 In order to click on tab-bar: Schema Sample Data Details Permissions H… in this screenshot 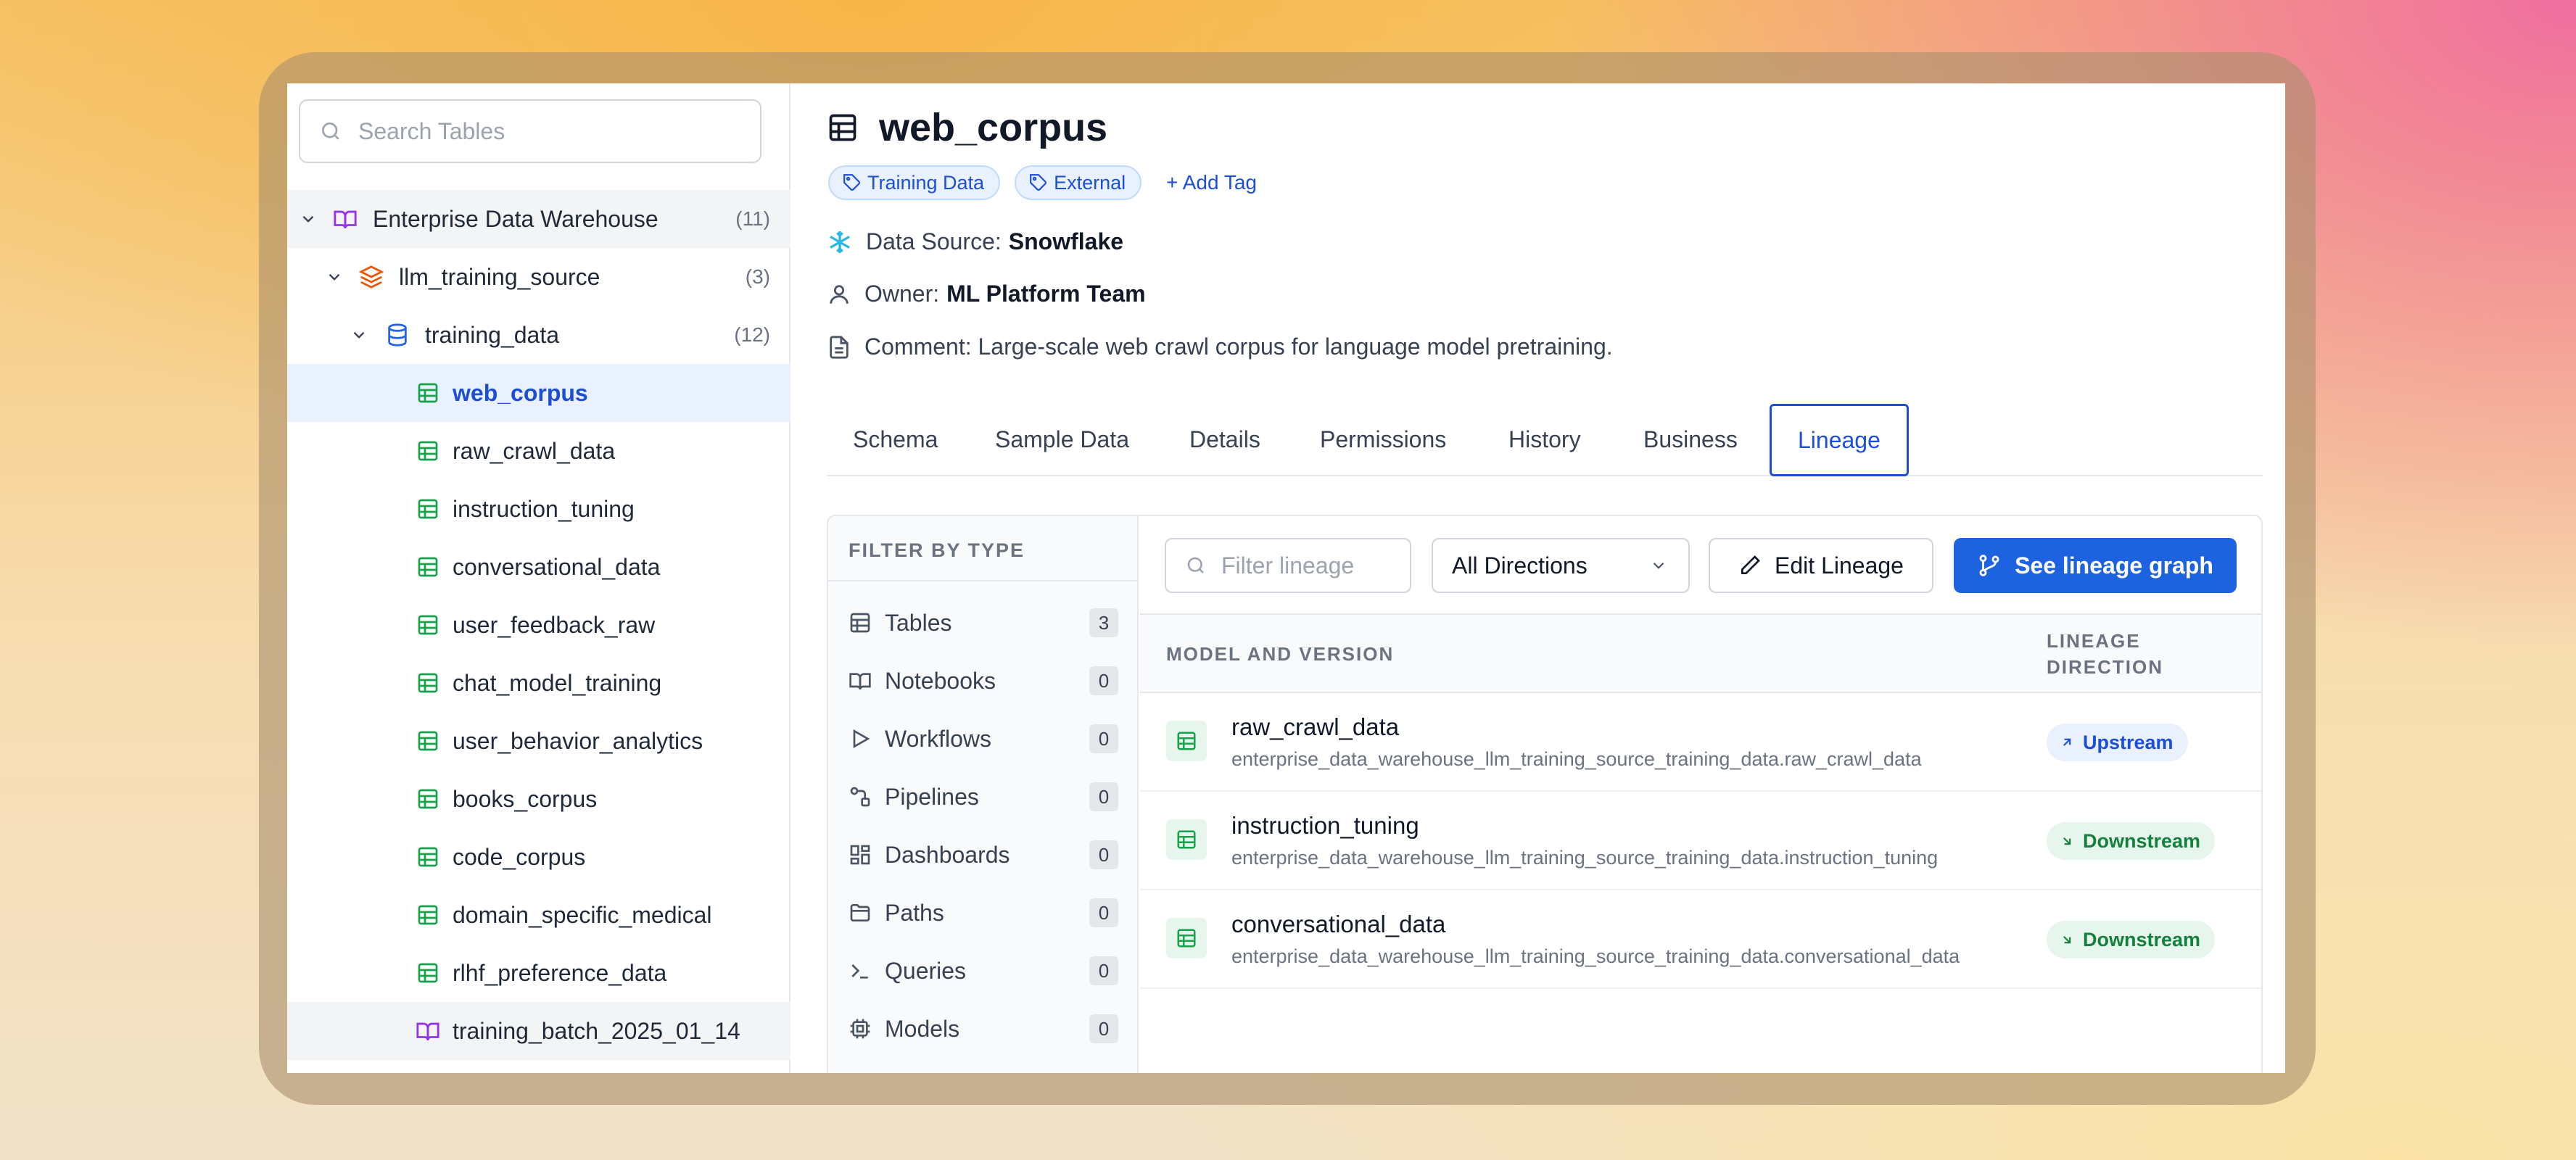, I will do `click(1545, 440)`.